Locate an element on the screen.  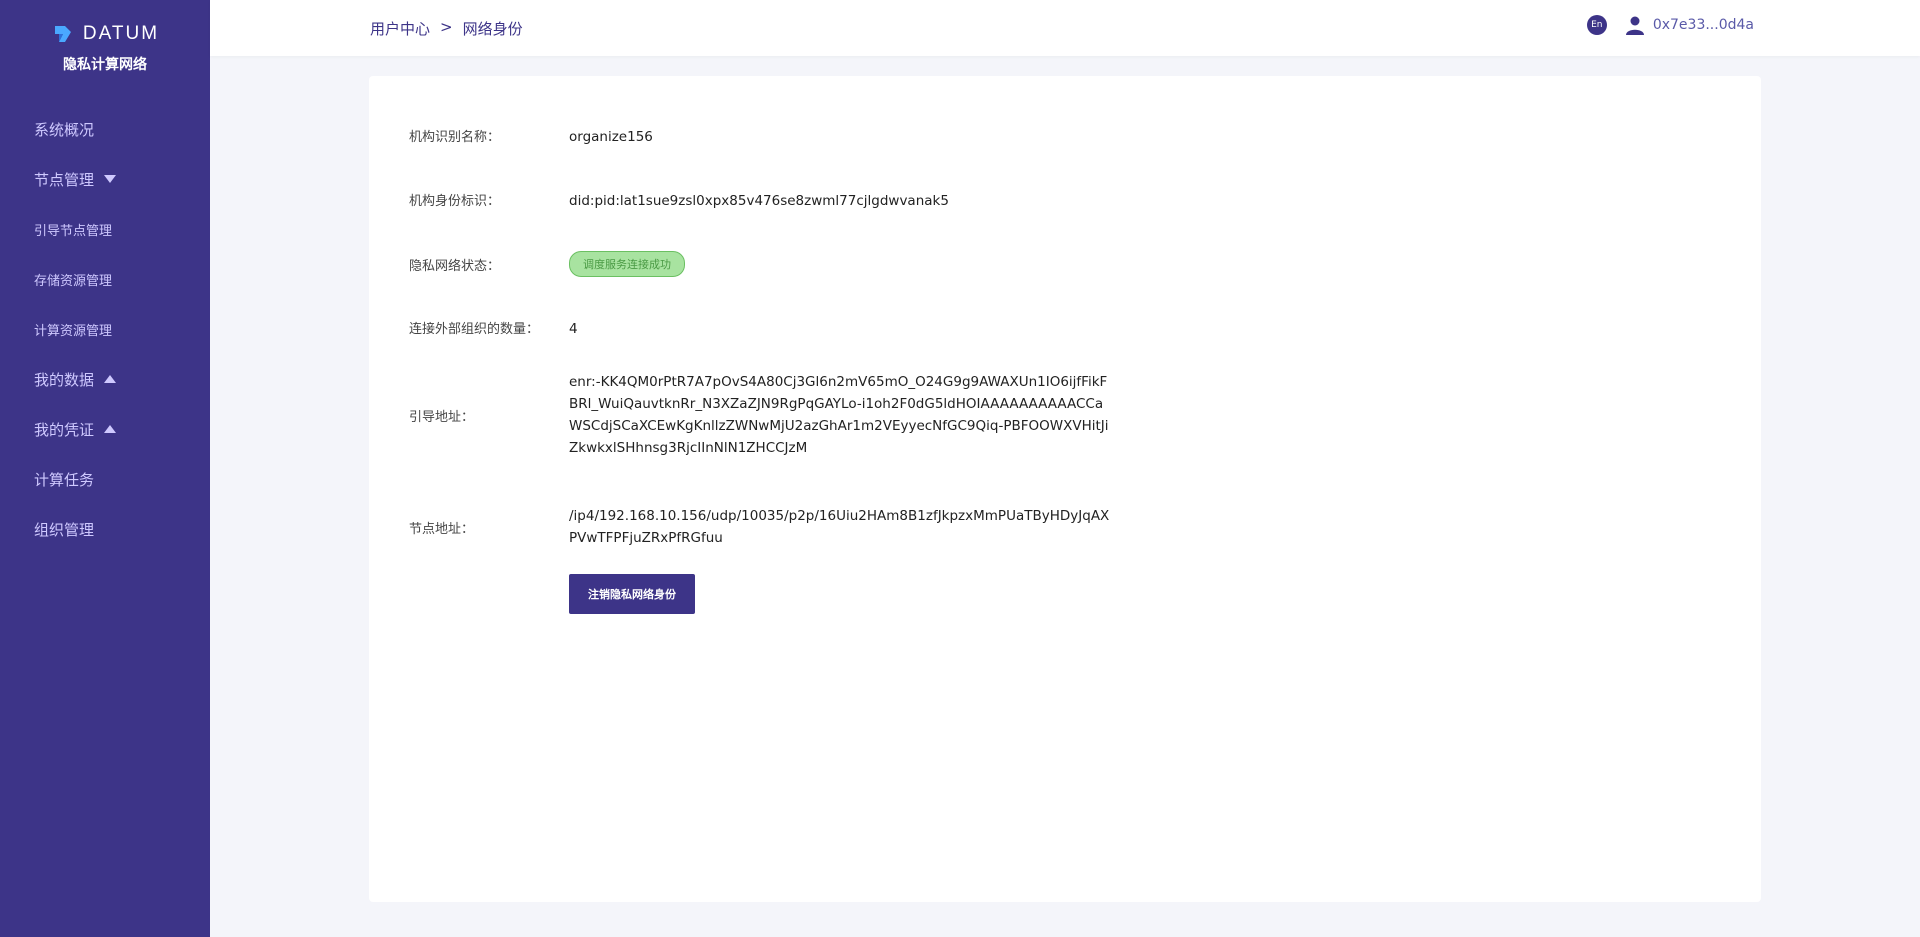
datum-logo-icon is located at coordinates (62, 34).